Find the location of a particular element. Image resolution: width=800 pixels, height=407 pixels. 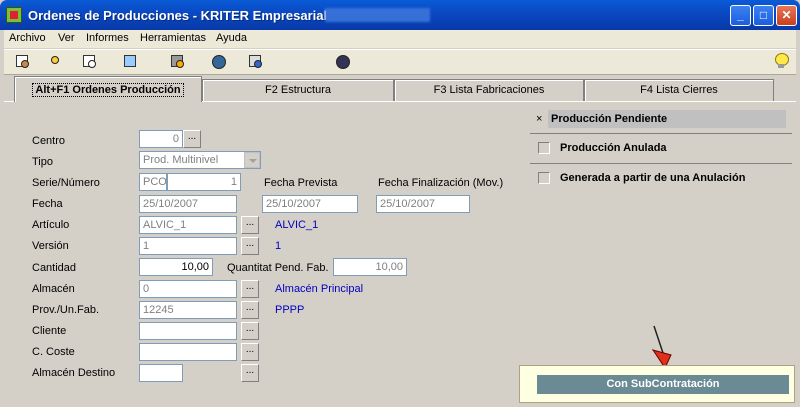

tipo-dropdown-icon is located at coordinates (252, 160).